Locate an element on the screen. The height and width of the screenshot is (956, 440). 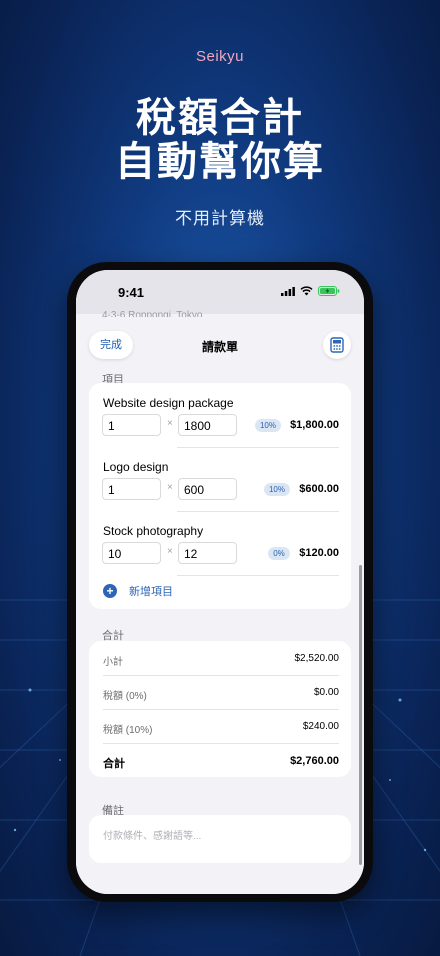
grand-total-label: 合計 is located at coordinates (114, 764).